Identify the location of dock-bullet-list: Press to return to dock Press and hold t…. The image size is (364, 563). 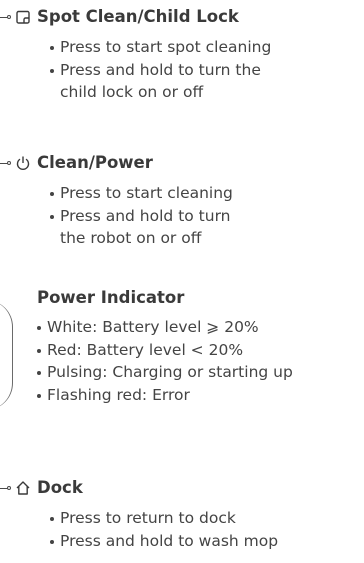
(164, 529).